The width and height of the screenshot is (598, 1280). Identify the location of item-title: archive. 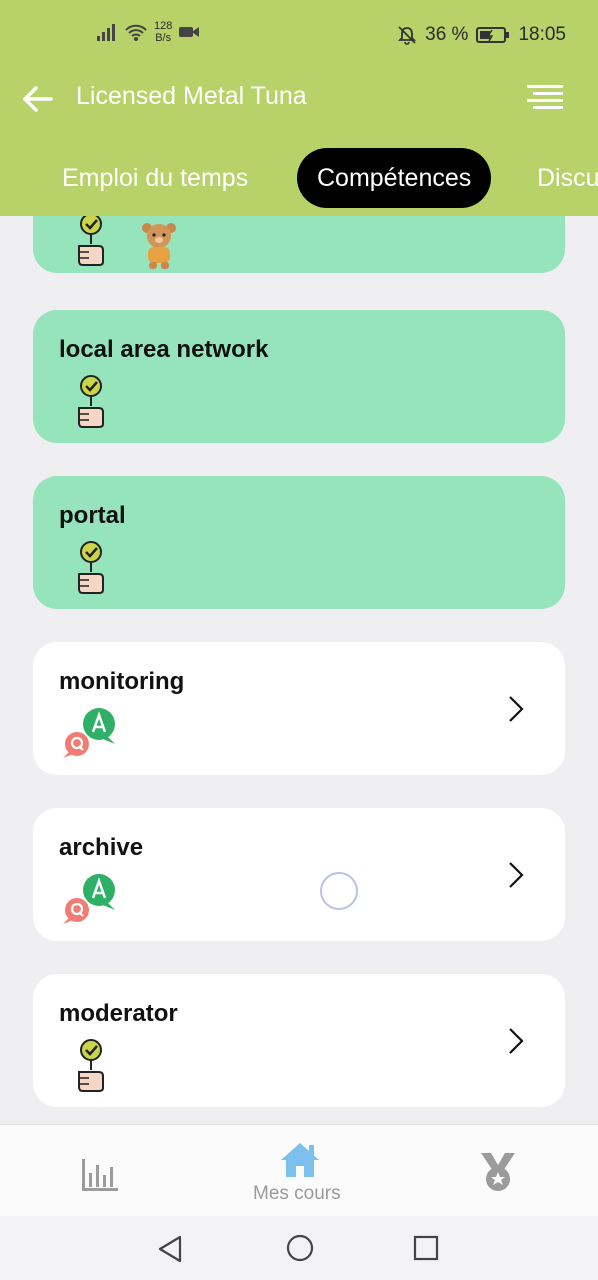
(101, 847).